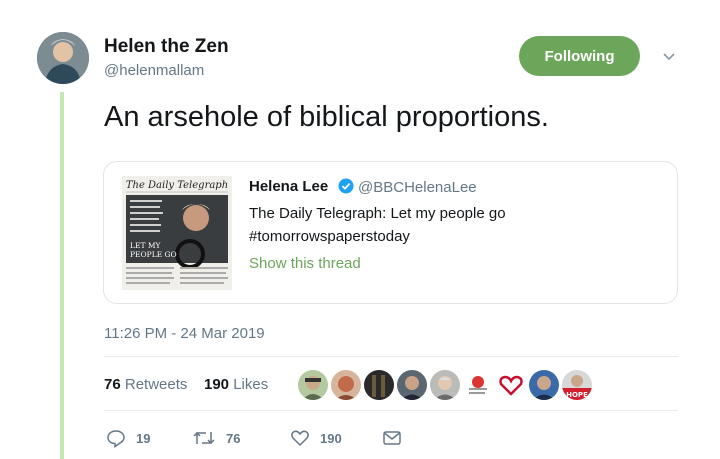  I want to click on retweets-stat: 76 Retweets, so click(145, 384).